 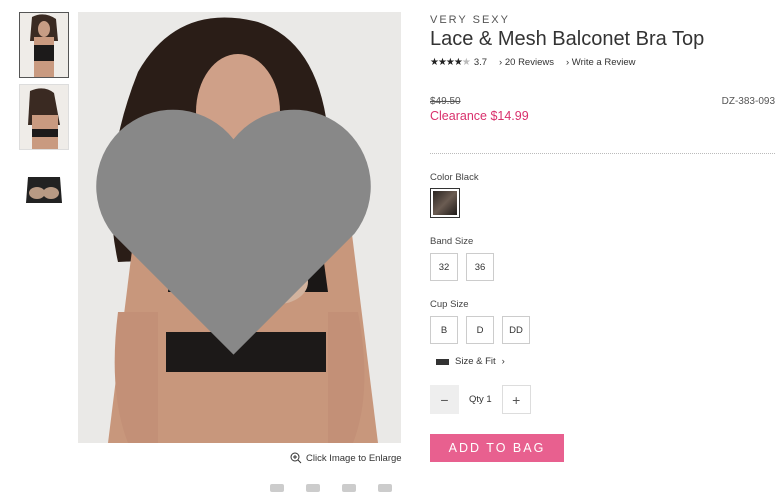 What do you see at coordinates (454, 177) in the screenshot?
I see `color-label: Color Black` at bounding box center [454, 177].